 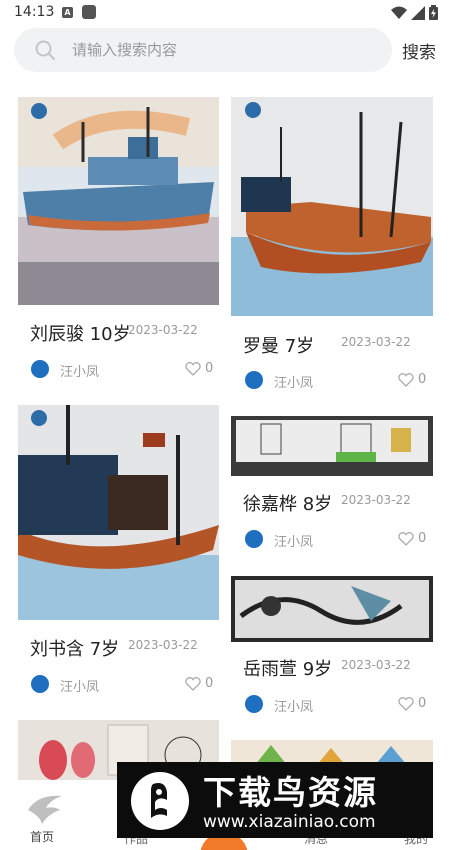 I want to click on search-input, so click(x=222, y=50).